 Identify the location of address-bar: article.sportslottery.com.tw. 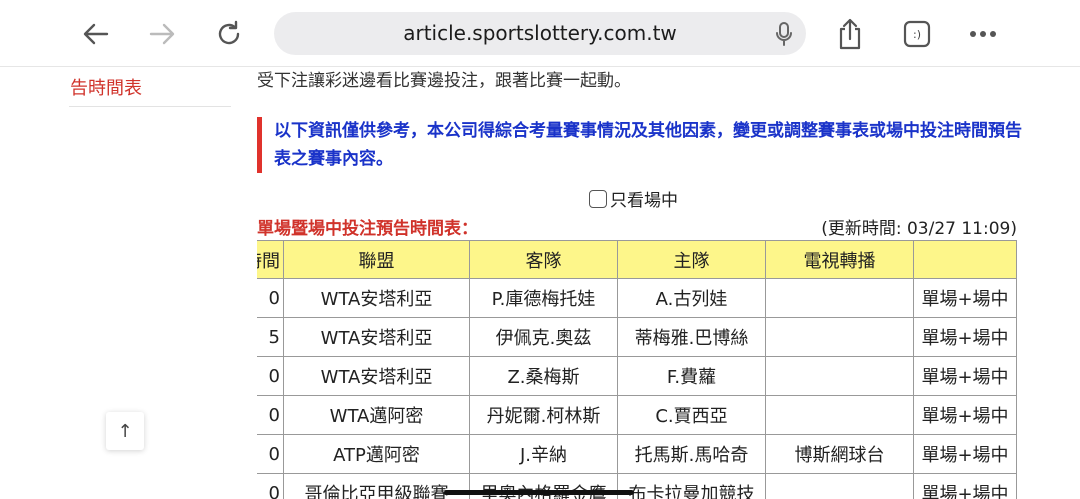
(540, 33).